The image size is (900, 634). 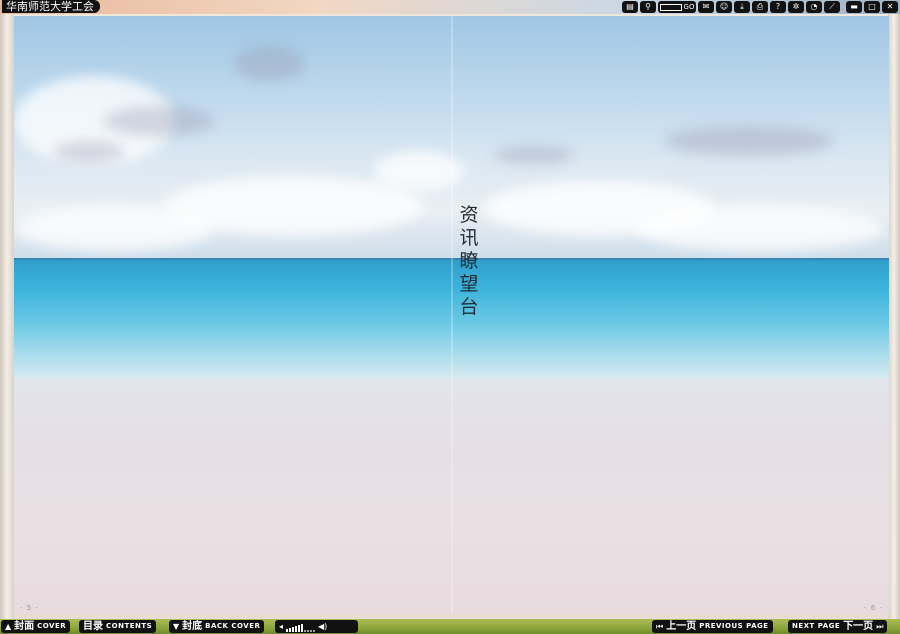 I want to click on share-icon: ⟋, so click(x=832, y=7).